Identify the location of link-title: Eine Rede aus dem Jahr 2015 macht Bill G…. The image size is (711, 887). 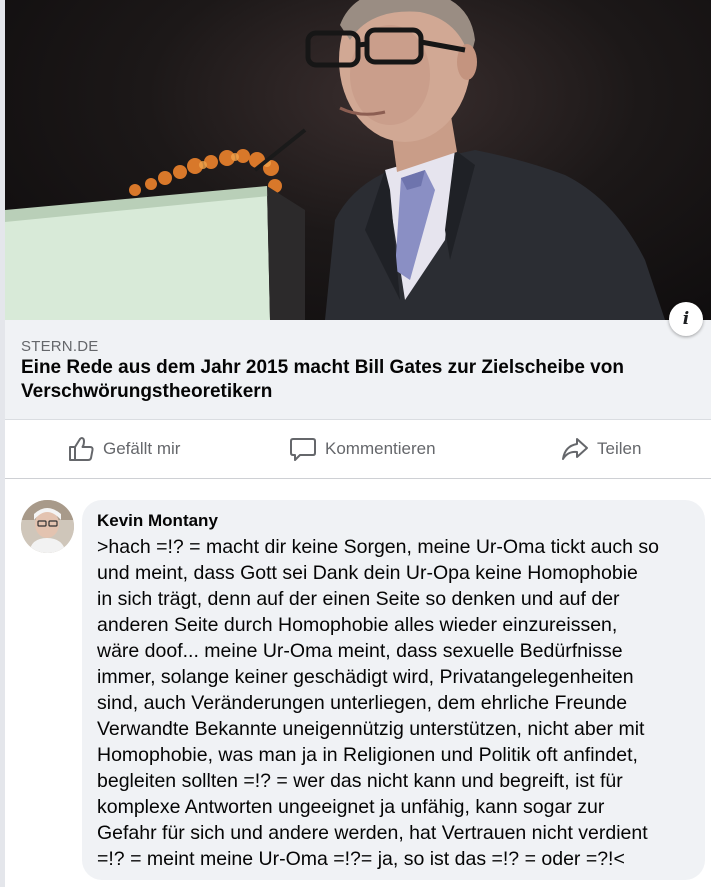
(341, 380).